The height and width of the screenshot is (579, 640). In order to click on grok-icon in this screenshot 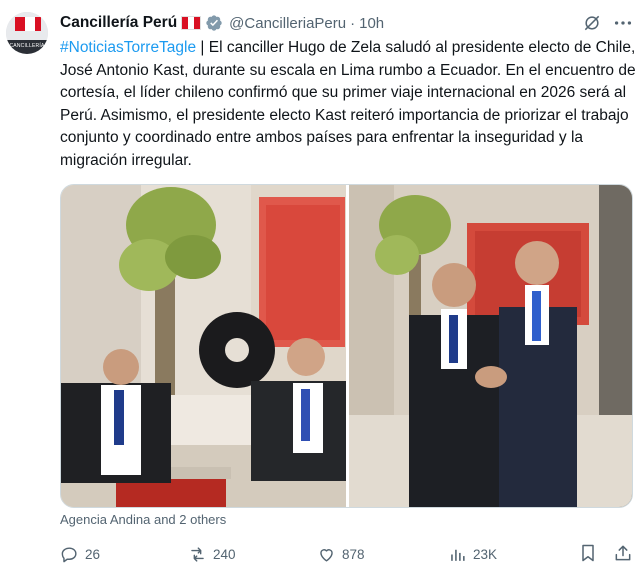, I will do `click(592, 23)`.